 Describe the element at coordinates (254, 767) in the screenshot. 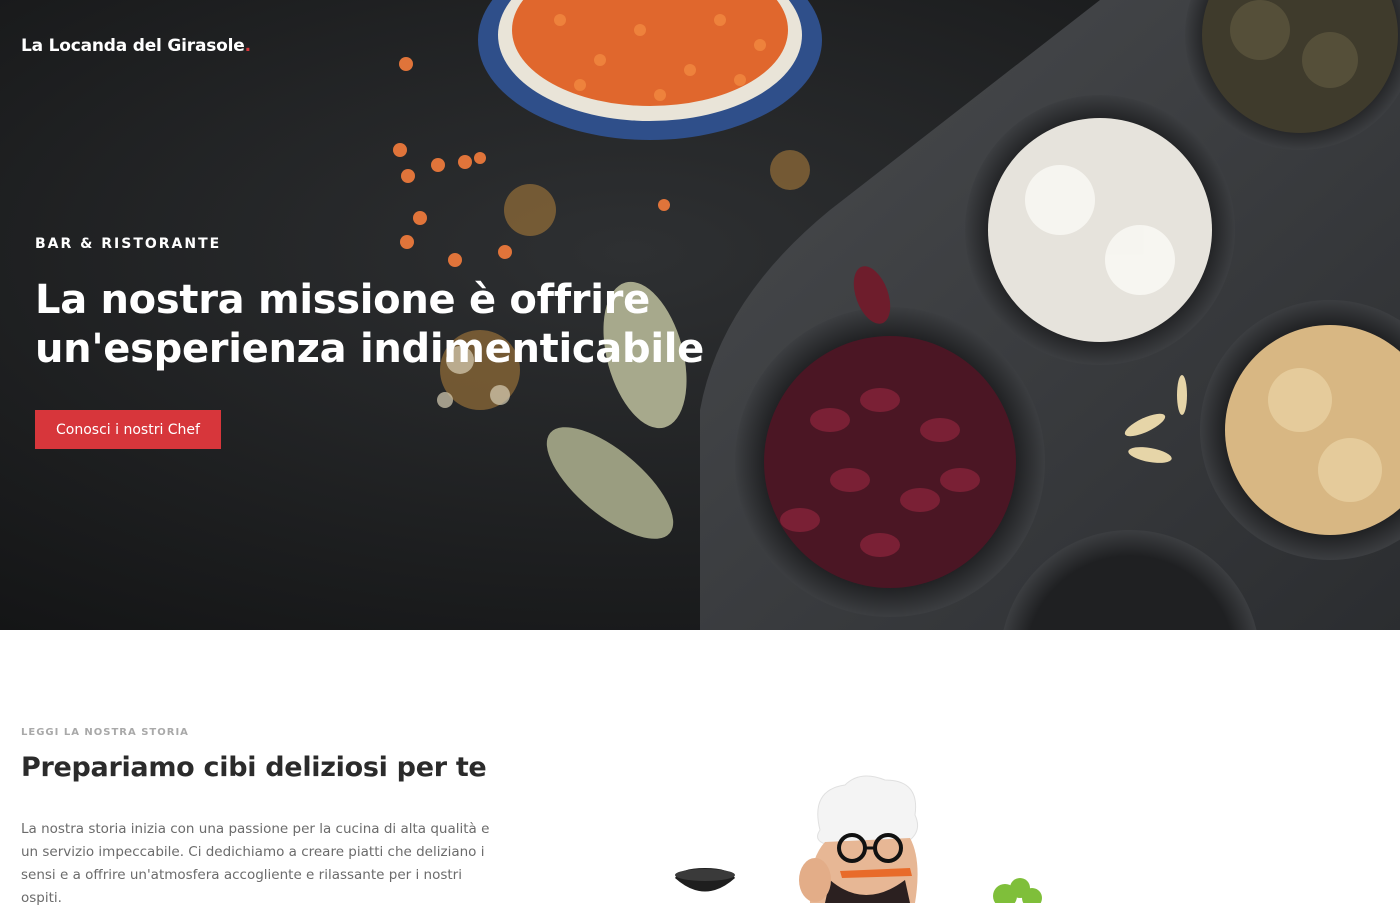

I see `story-title: Prepariamo cibi deliziosi per te` at that location.